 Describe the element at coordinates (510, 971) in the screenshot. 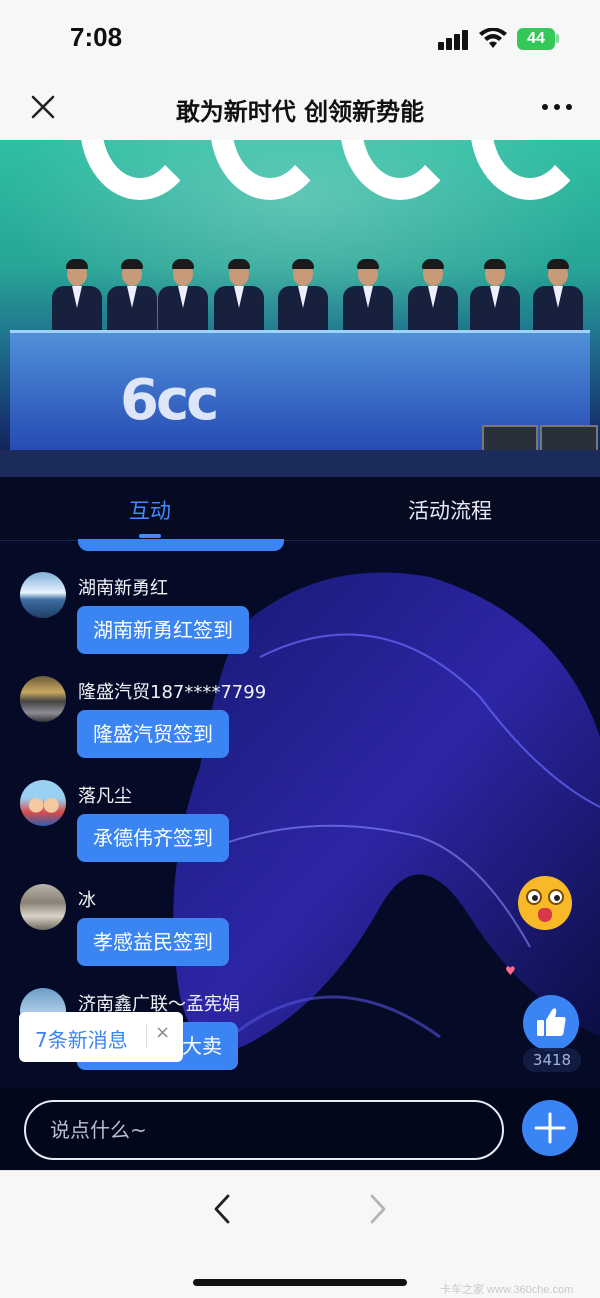

I see `heart-icon: ♥` at that location.